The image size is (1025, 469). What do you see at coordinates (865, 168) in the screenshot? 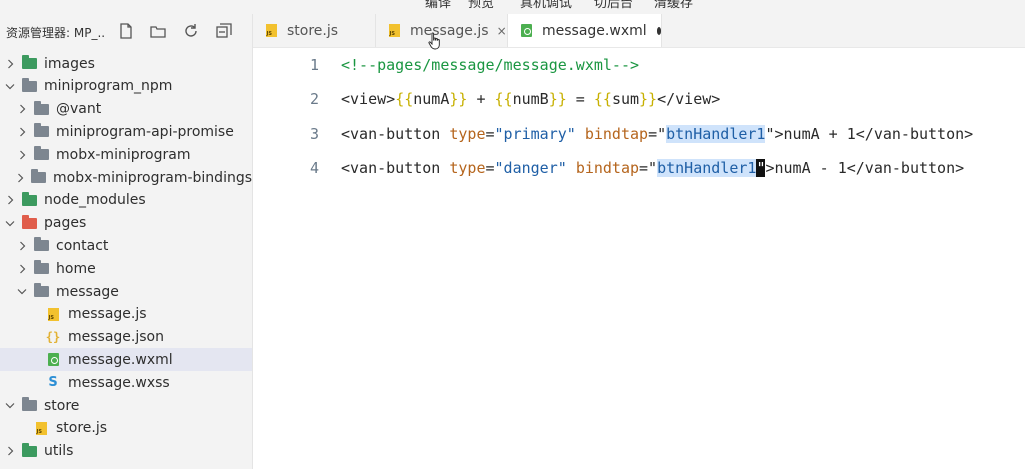
I see `code-token: >numA - 1</van-button>` at bounding box center [865, 168].